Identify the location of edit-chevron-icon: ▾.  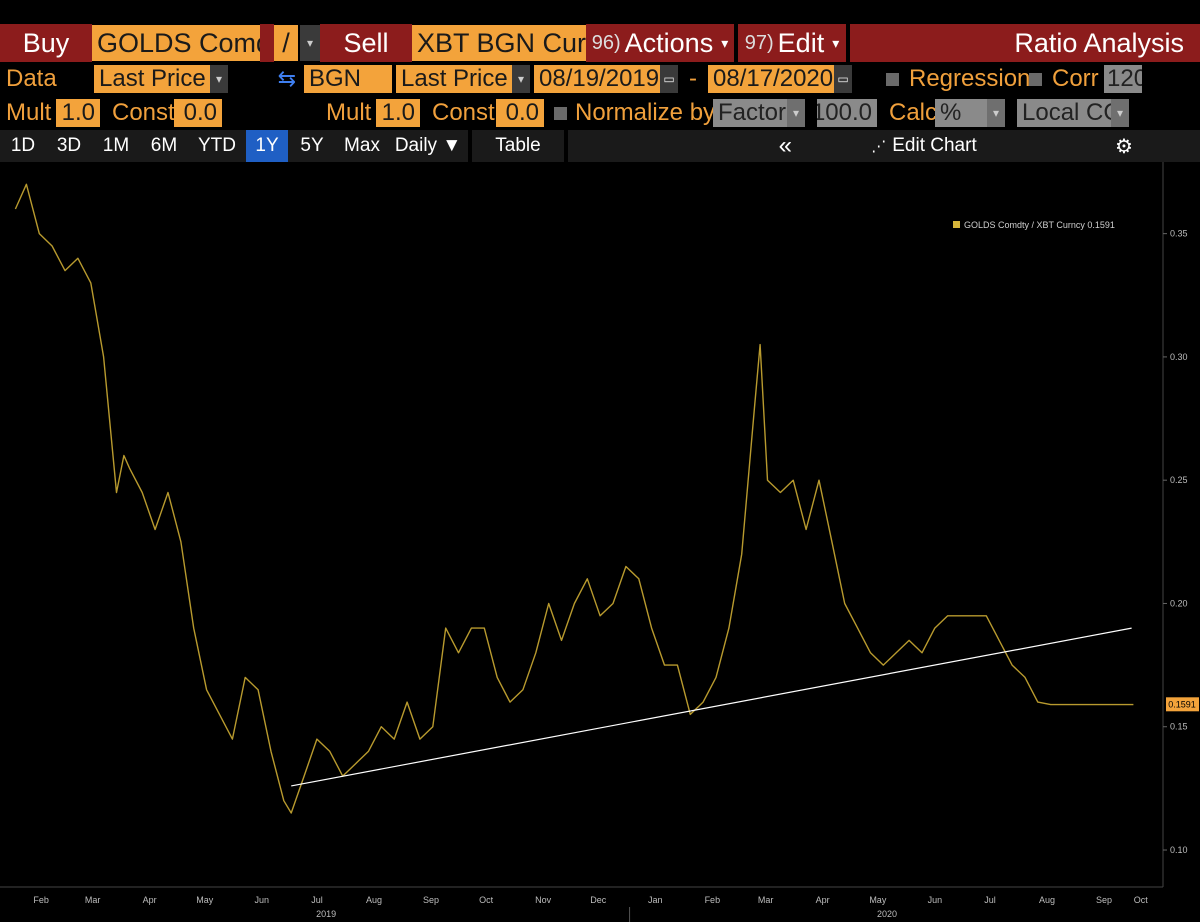
(836, 42).